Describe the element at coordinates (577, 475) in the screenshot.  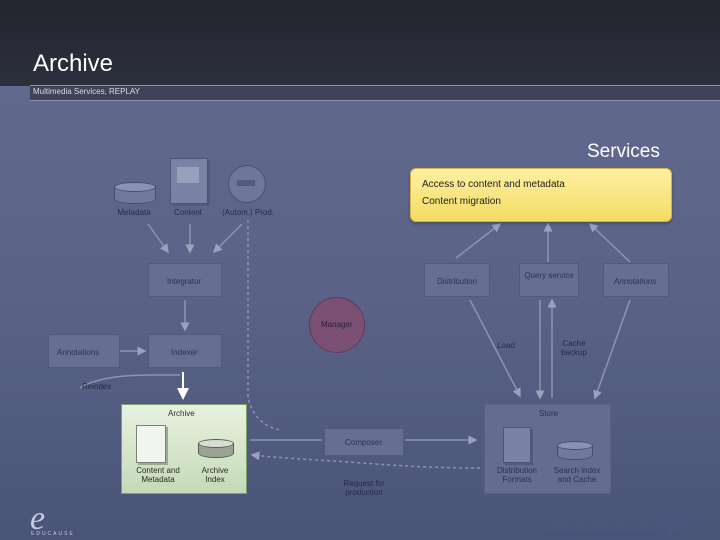
I see `store-search-label: Search index and Cache` at that location.